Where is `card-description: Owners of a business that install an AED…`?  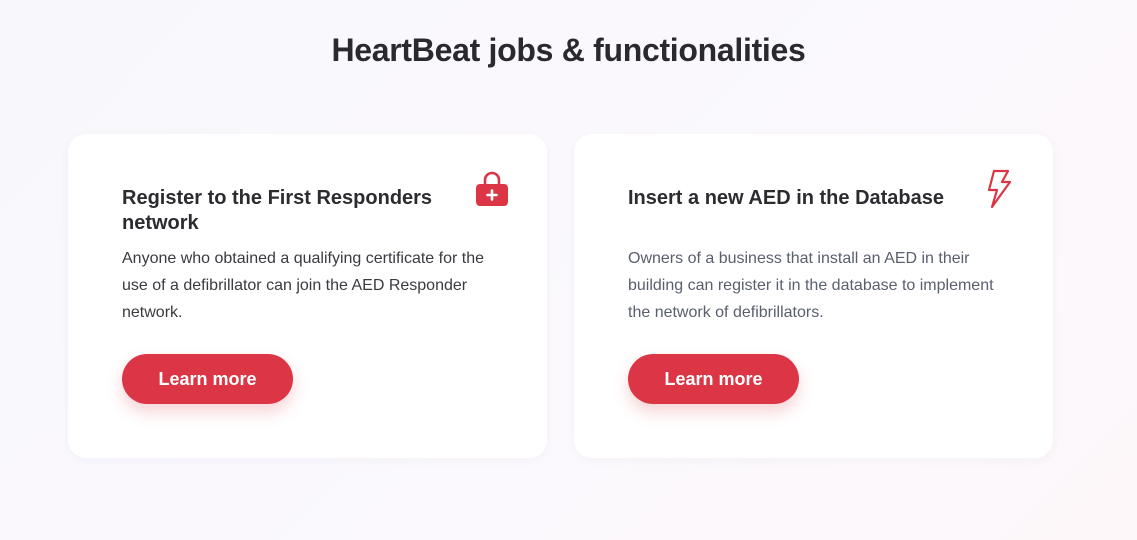 card-description: Owners of a business that install an AED… is located at coordinates (811, 285).